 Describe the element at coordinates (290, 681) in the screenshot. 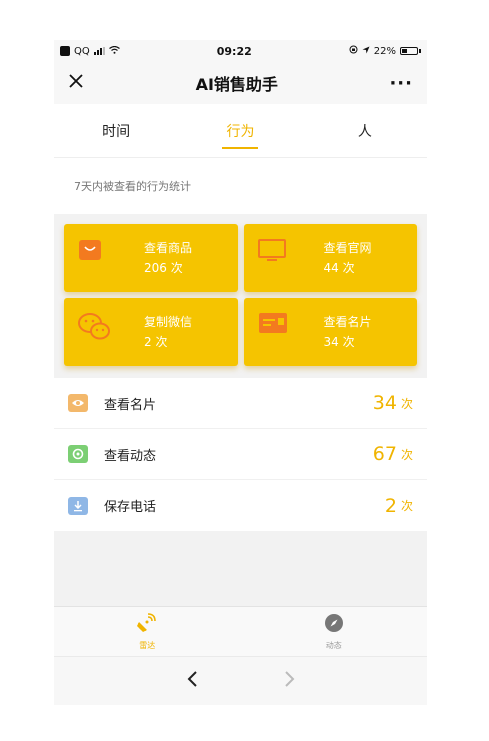

I see `forward-arrow-icon` at that location.